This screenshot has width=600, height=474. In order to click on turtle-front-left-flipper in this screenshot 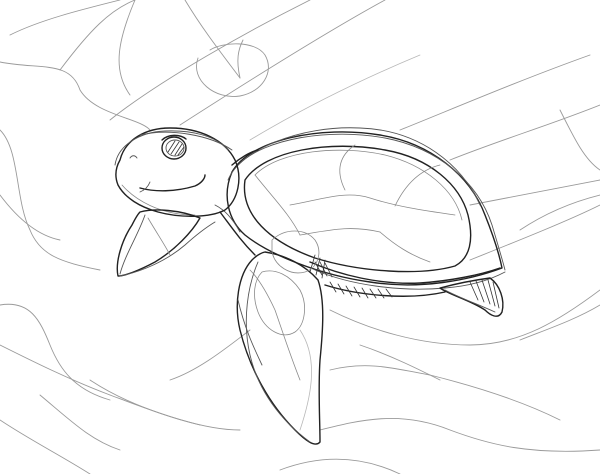, I will do `click(166, 243)`.